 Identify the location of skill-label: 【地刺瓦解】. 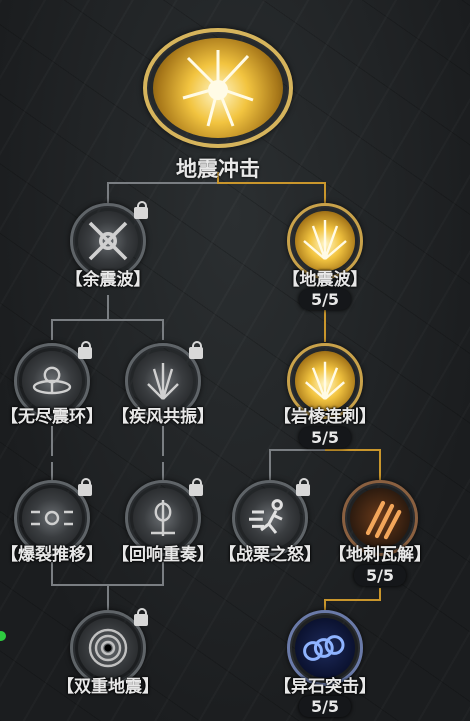
(380, 555).